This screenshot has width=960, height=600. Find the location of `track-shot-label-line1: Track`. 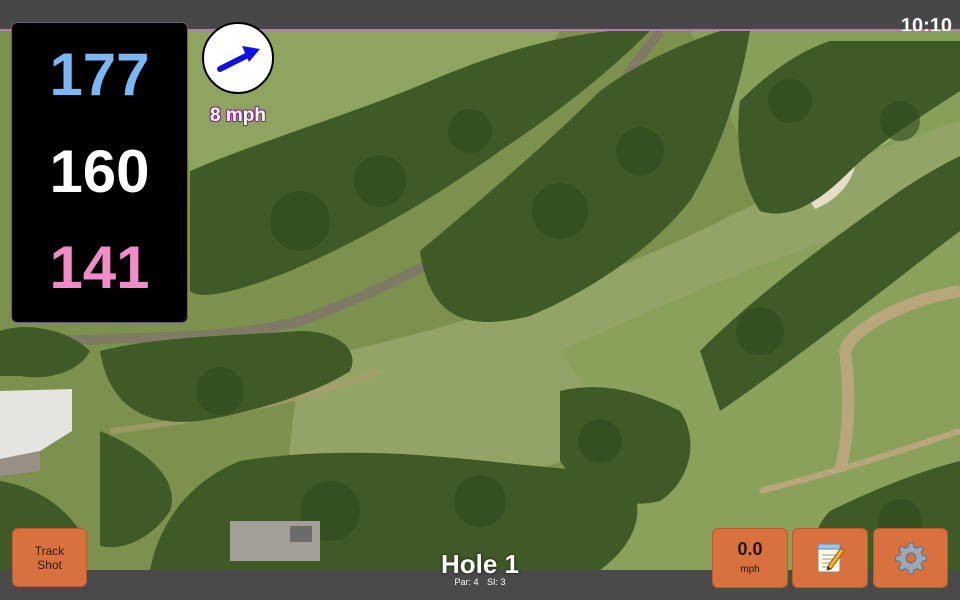

track-shot-label-line1: Track is located at coordinates (49, 550).